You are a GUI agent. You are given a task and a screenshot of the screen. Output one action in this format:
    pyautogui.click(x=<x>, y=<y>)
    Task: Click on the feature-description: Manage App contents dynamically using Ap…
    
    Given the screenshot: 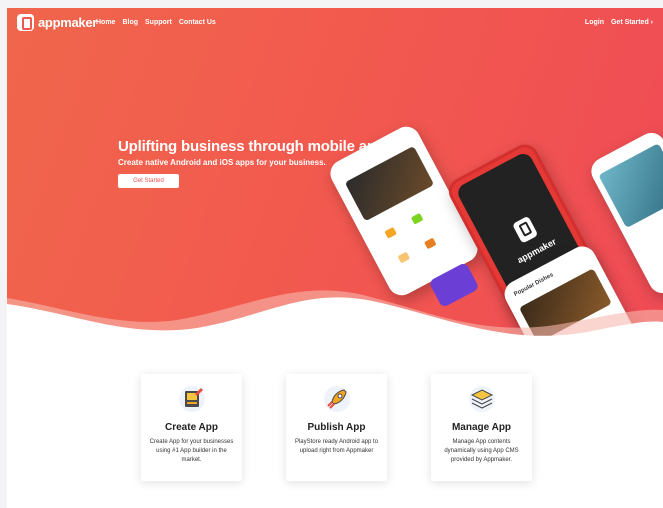 What is the action you would take?
    pyautogui.click(x=481, y=451)
    